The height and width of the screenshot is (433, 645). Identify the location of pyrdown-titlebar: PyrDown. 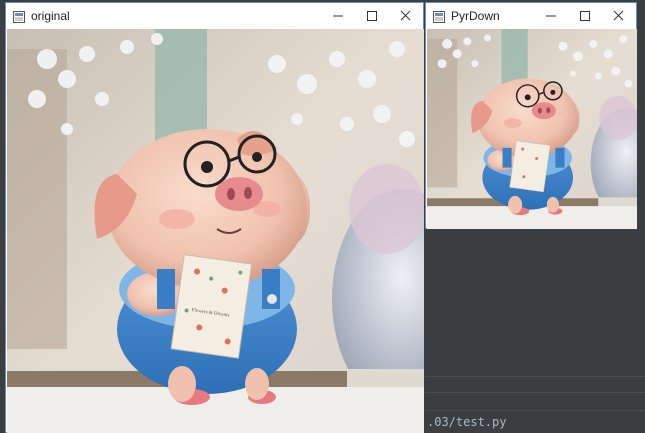
(531, 16).